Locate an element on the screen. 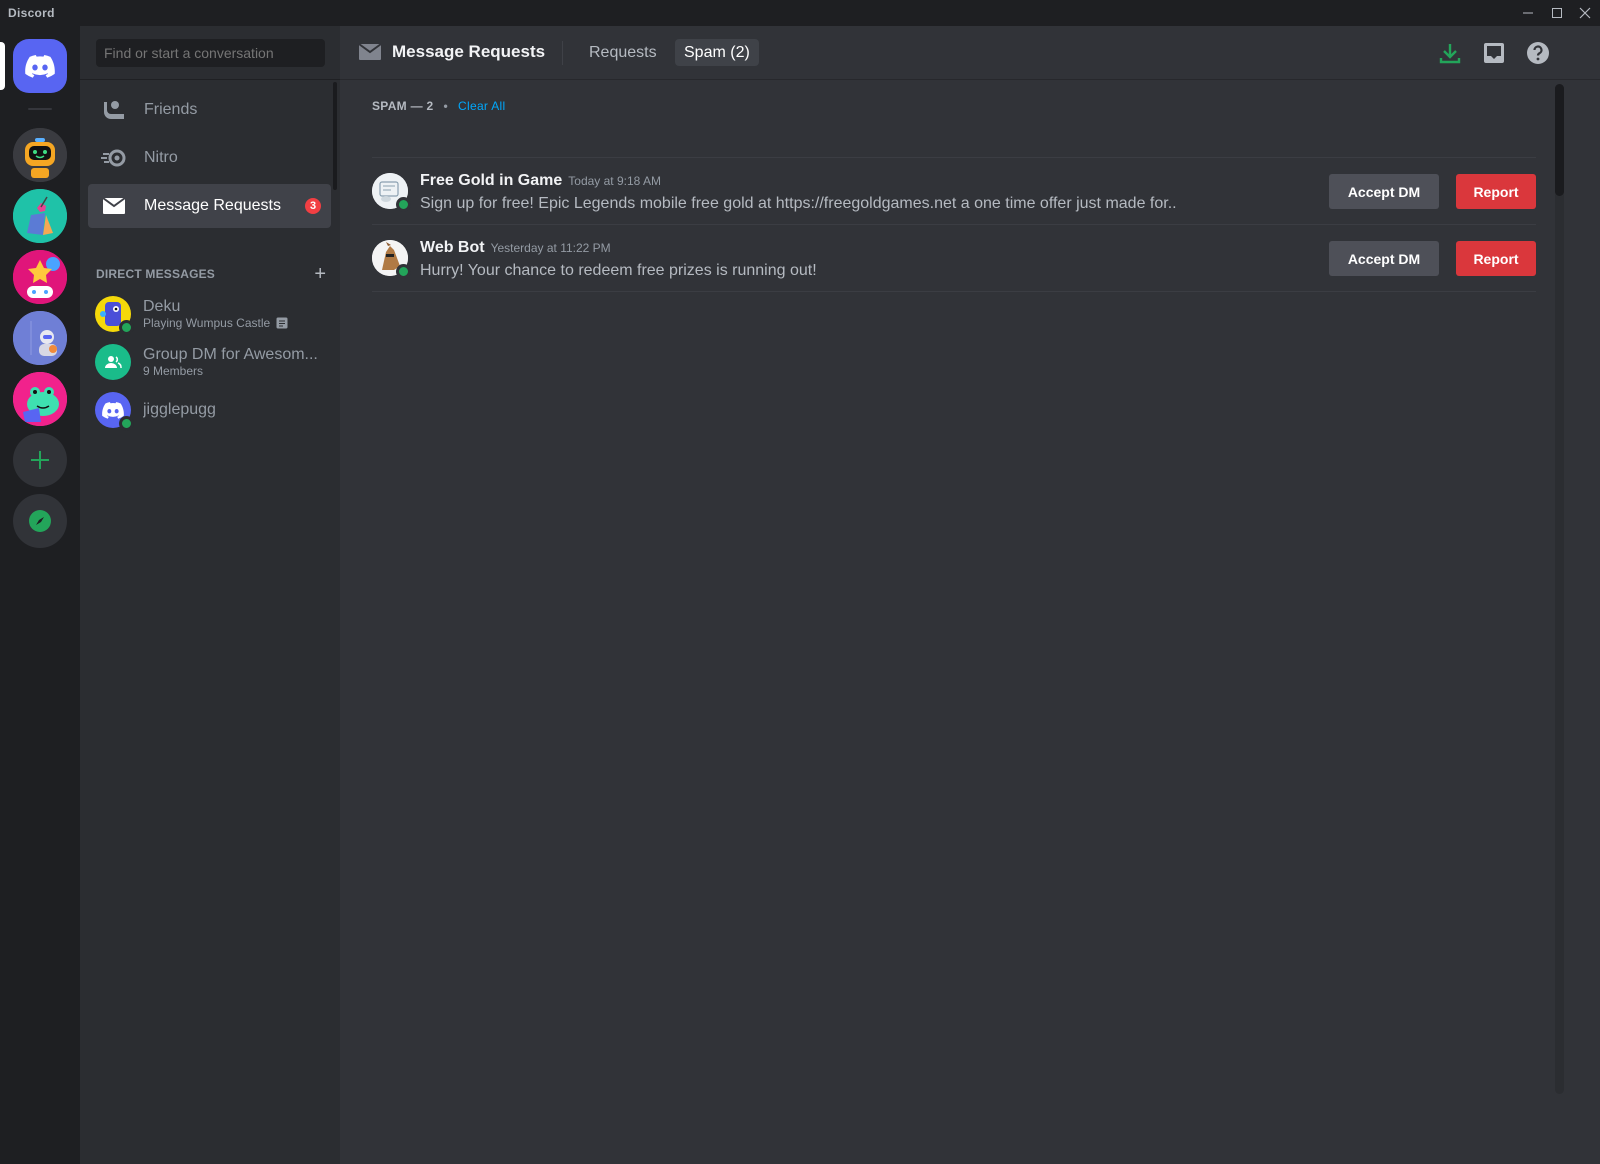 The width and height of the screenshot is (1600, 1164). dm-activity: Playing Wumpus Castle is located at coordinates (215, 323).